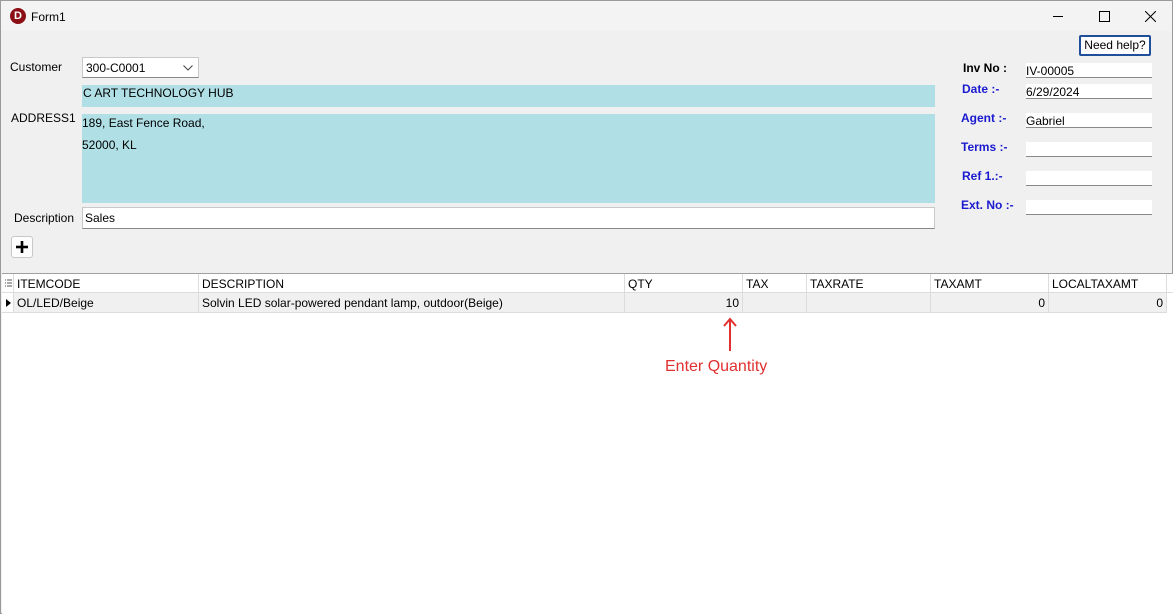 The width and height of the screenshot is (1173, 614). What do you see at coordinates (116, 68) in the screenshot?
I see `customer-value: 300-C0001` at bounding box center [116, 68].